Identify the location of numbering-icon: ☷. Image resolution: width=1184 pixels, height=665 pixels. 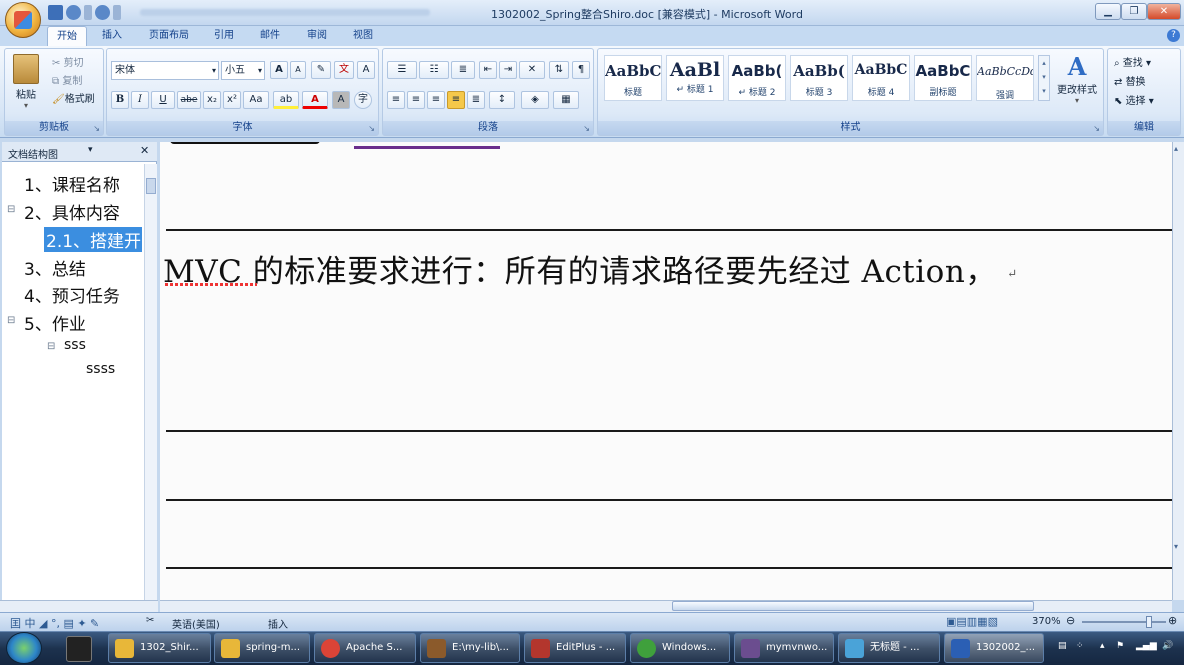
(434, 70).